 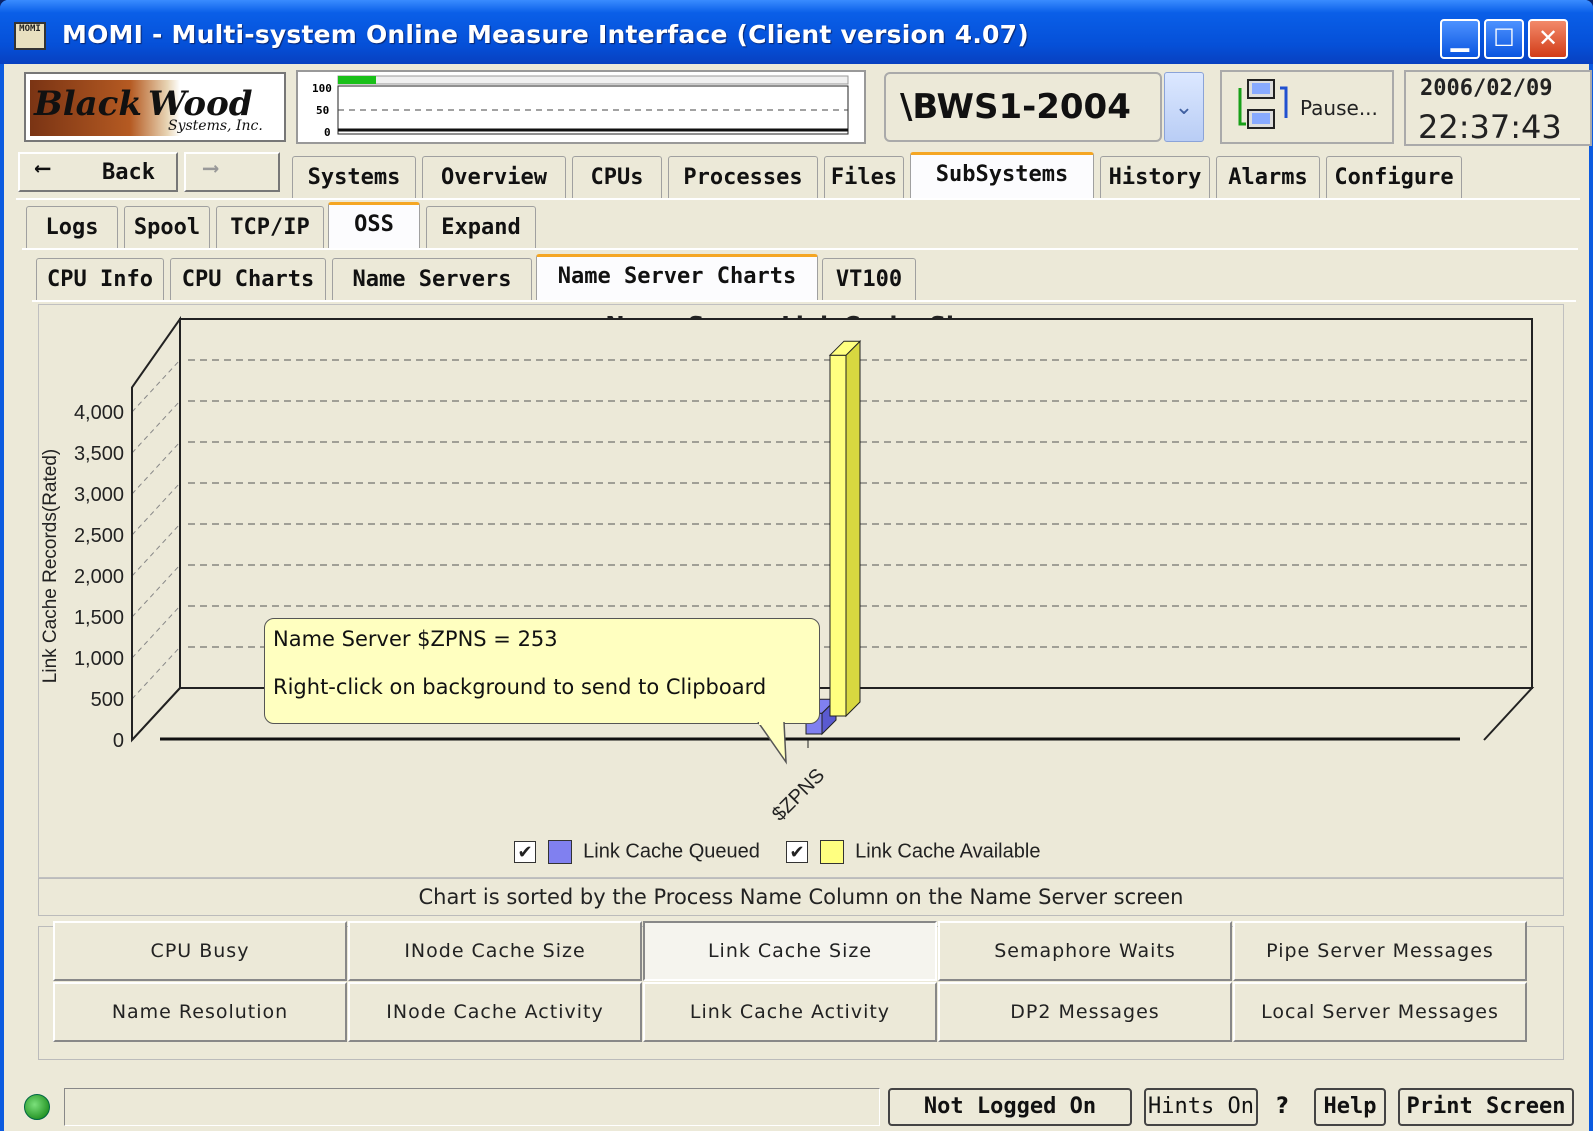 What do you see at coordinates (801, 326) in the screenshot?
I see `chart-title: Name Server Link Cache Sizes` at bounding box center [801, 326].